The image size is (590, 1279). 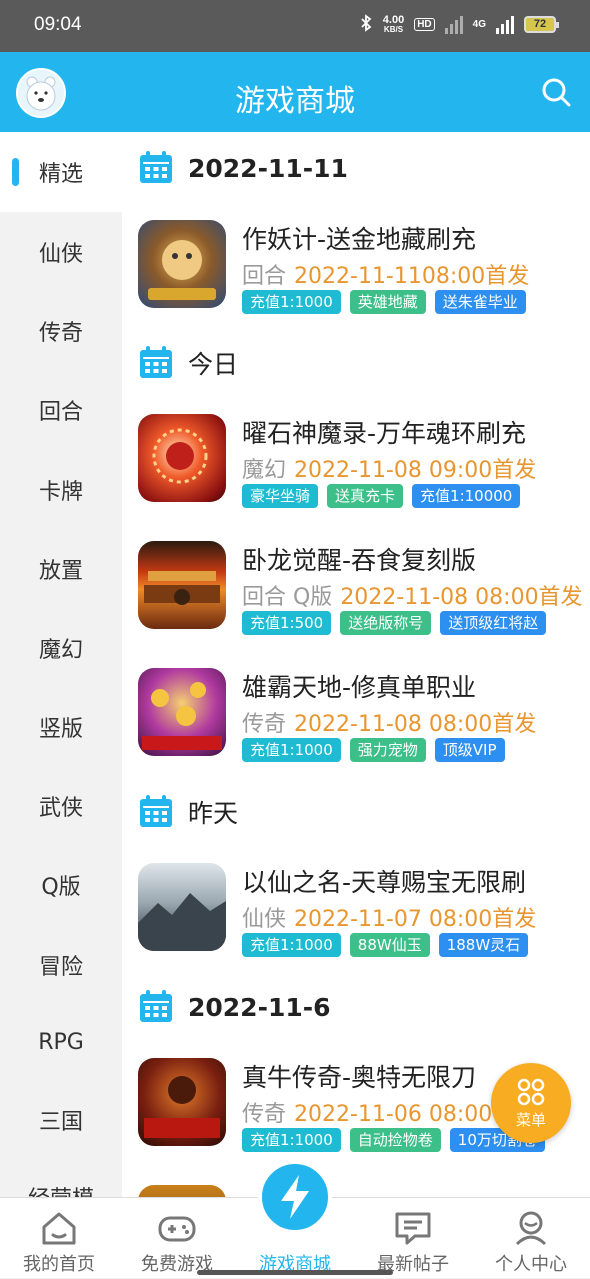 I want to click on date-header: 昨天, so click(x=188, y=812).